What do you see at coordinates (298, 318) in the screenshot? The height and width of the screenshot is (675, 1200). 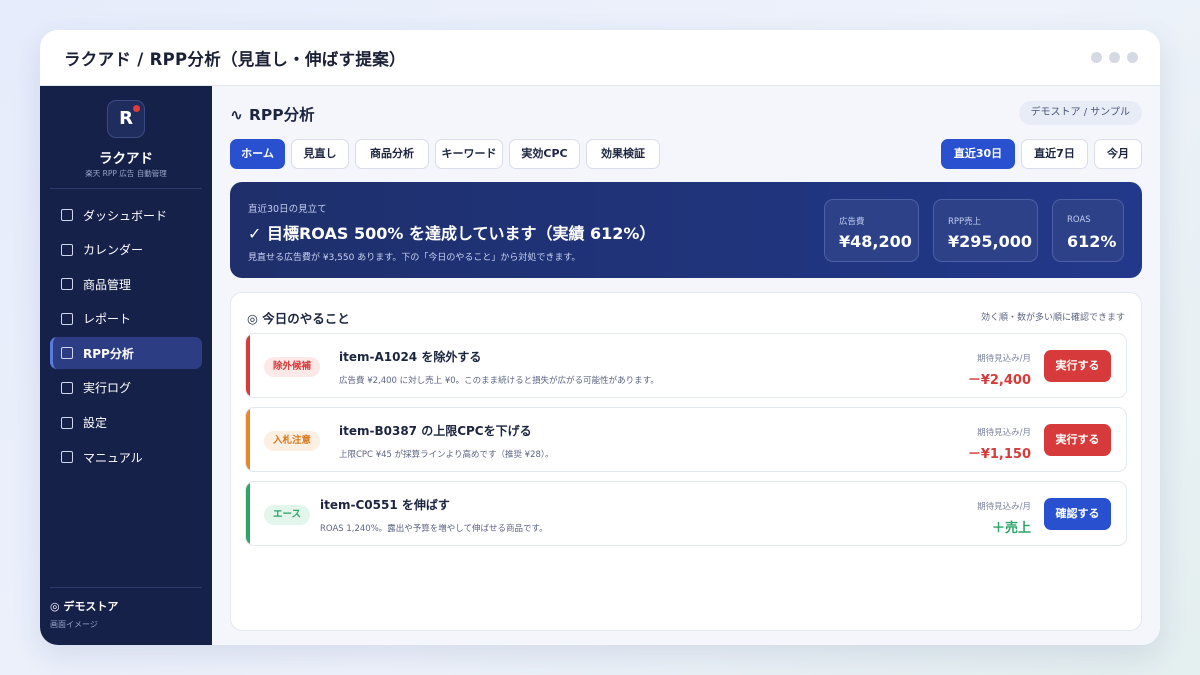 I see `todo-title: ◎ 今日のやること` at bounding box center [298, 318].